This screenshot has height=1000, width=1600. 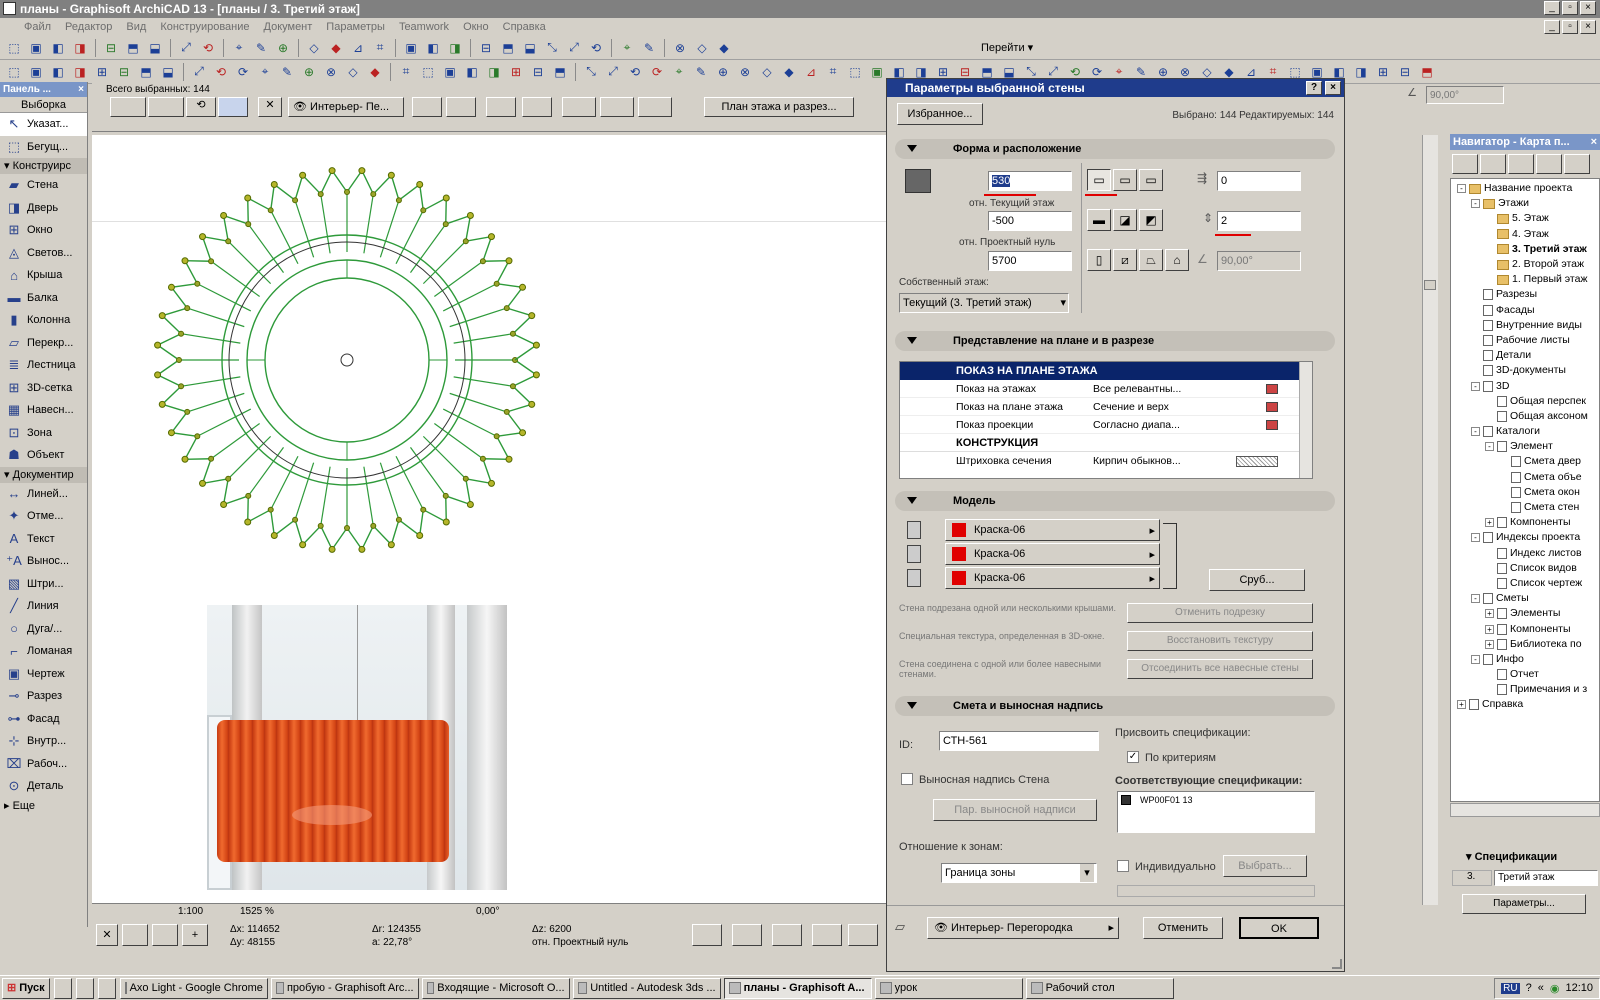 I want to click on menu-item: Справка, so click(x=524, y=27).